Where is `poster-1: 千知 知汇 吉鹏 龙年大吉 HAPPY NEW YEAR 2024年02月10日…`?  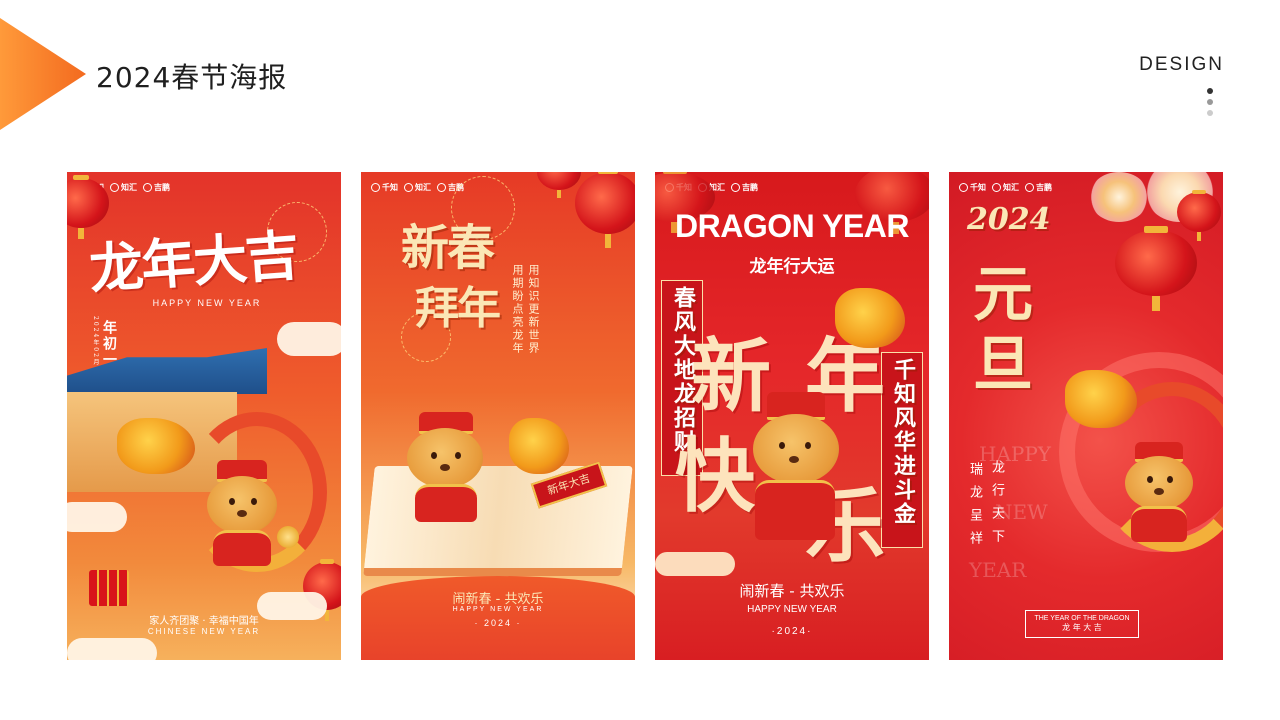 poster-1: 千知 知汇 吉鹏 龙年大吉 HAPPY NEW YEAR 2024年02月10日… is located at coordinates (204, 416).